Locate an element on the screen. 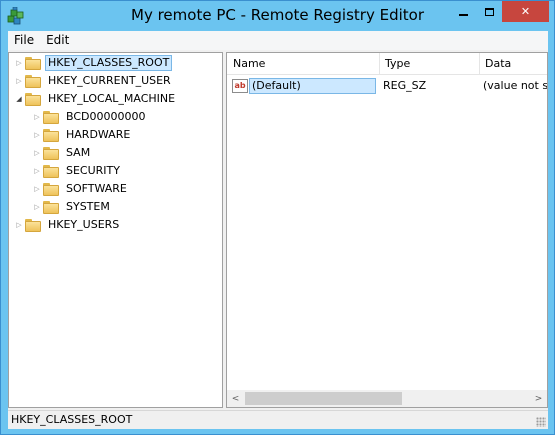 The image size is (555, 435). tree-item-software: ▷ SOFTWARE is located at coordinates (80, 189).